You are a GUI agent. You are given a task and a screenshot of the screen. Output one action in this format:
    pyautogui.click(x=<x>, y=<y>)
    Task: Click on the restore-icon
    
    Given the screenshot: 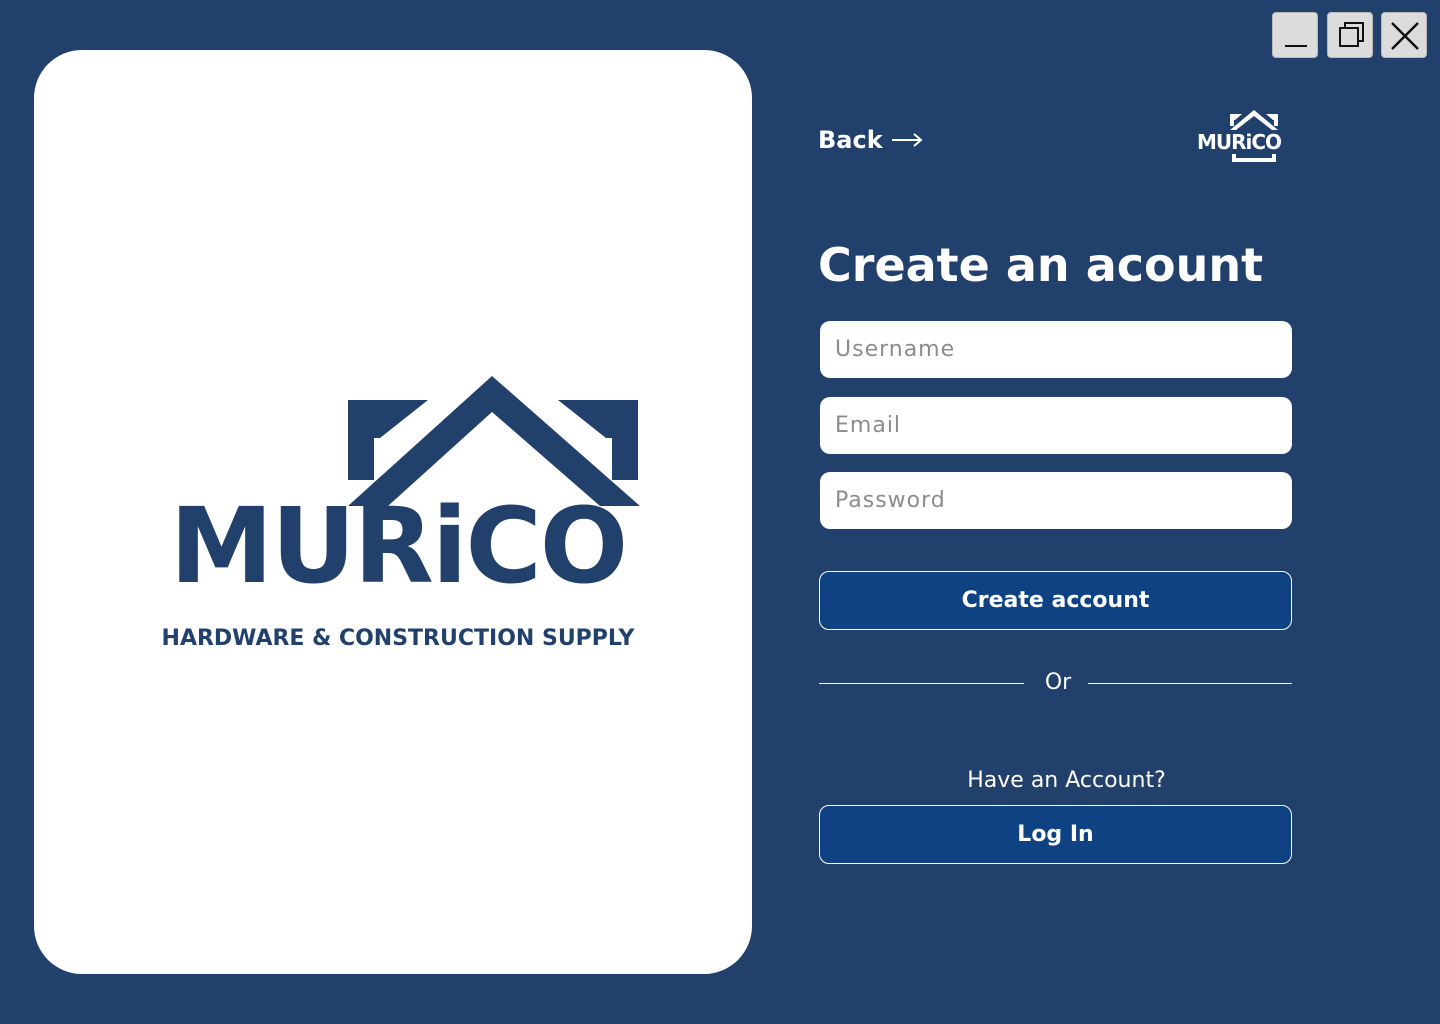 What is the action you would take?
    pyautogui.click(x=1351, y=34)
    